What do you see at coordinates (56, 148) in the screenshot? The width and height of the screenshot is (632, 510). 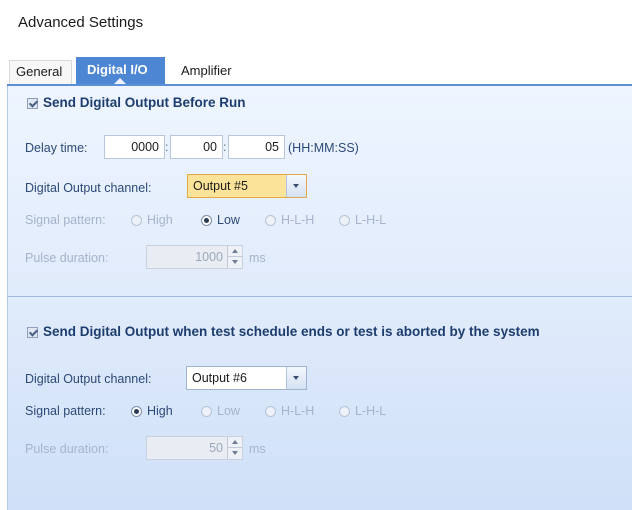 I see `delay-time-label: Delay time:` at bounding box center [56, 148].